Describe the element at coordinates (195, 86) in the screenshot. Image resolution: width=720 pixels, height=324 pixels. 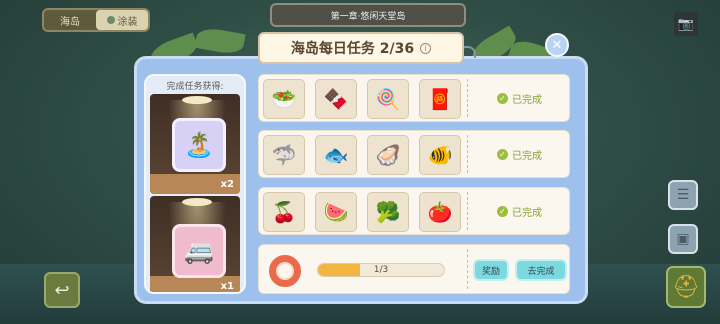
I see `rewards-header: 完成任务获得:` at that location.